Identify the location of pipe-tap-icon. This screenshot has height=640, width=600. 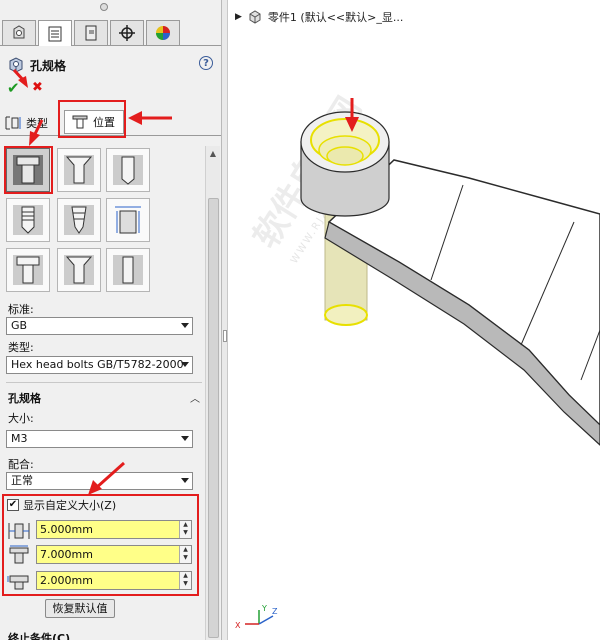
(79, 220).